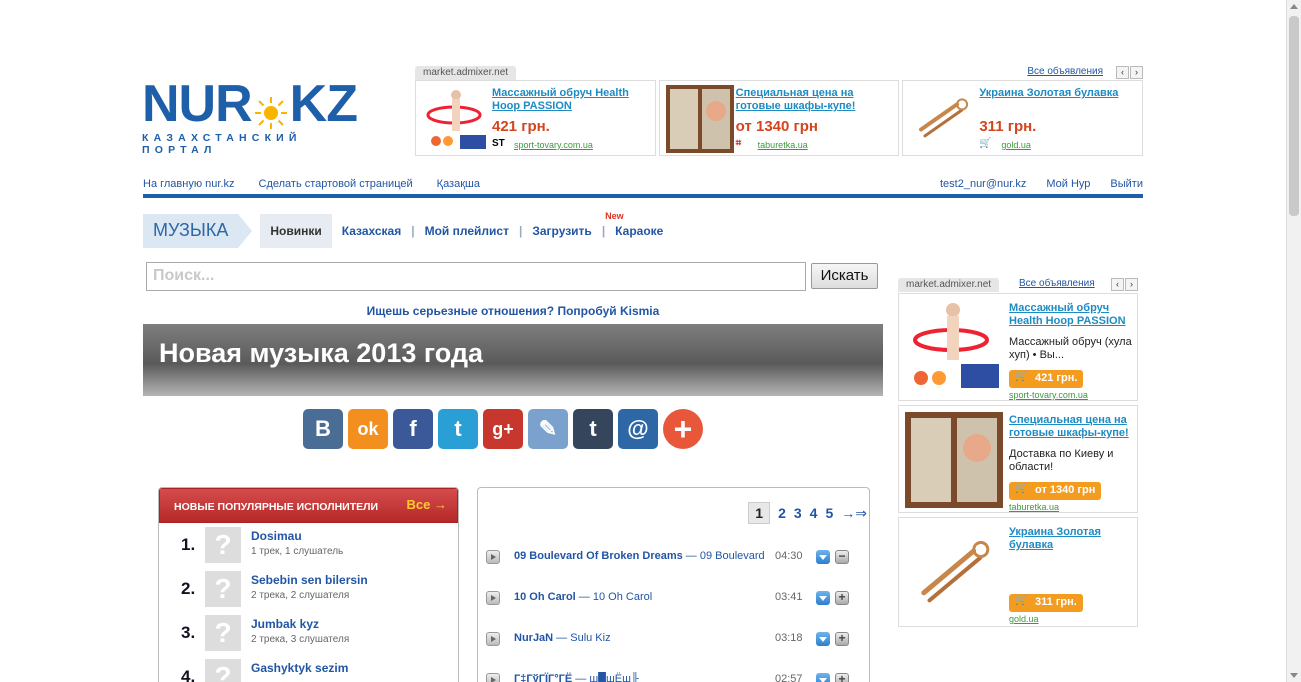 The image size is (1301, 682). I want to click on search-button: Искать, so click(844, 276).